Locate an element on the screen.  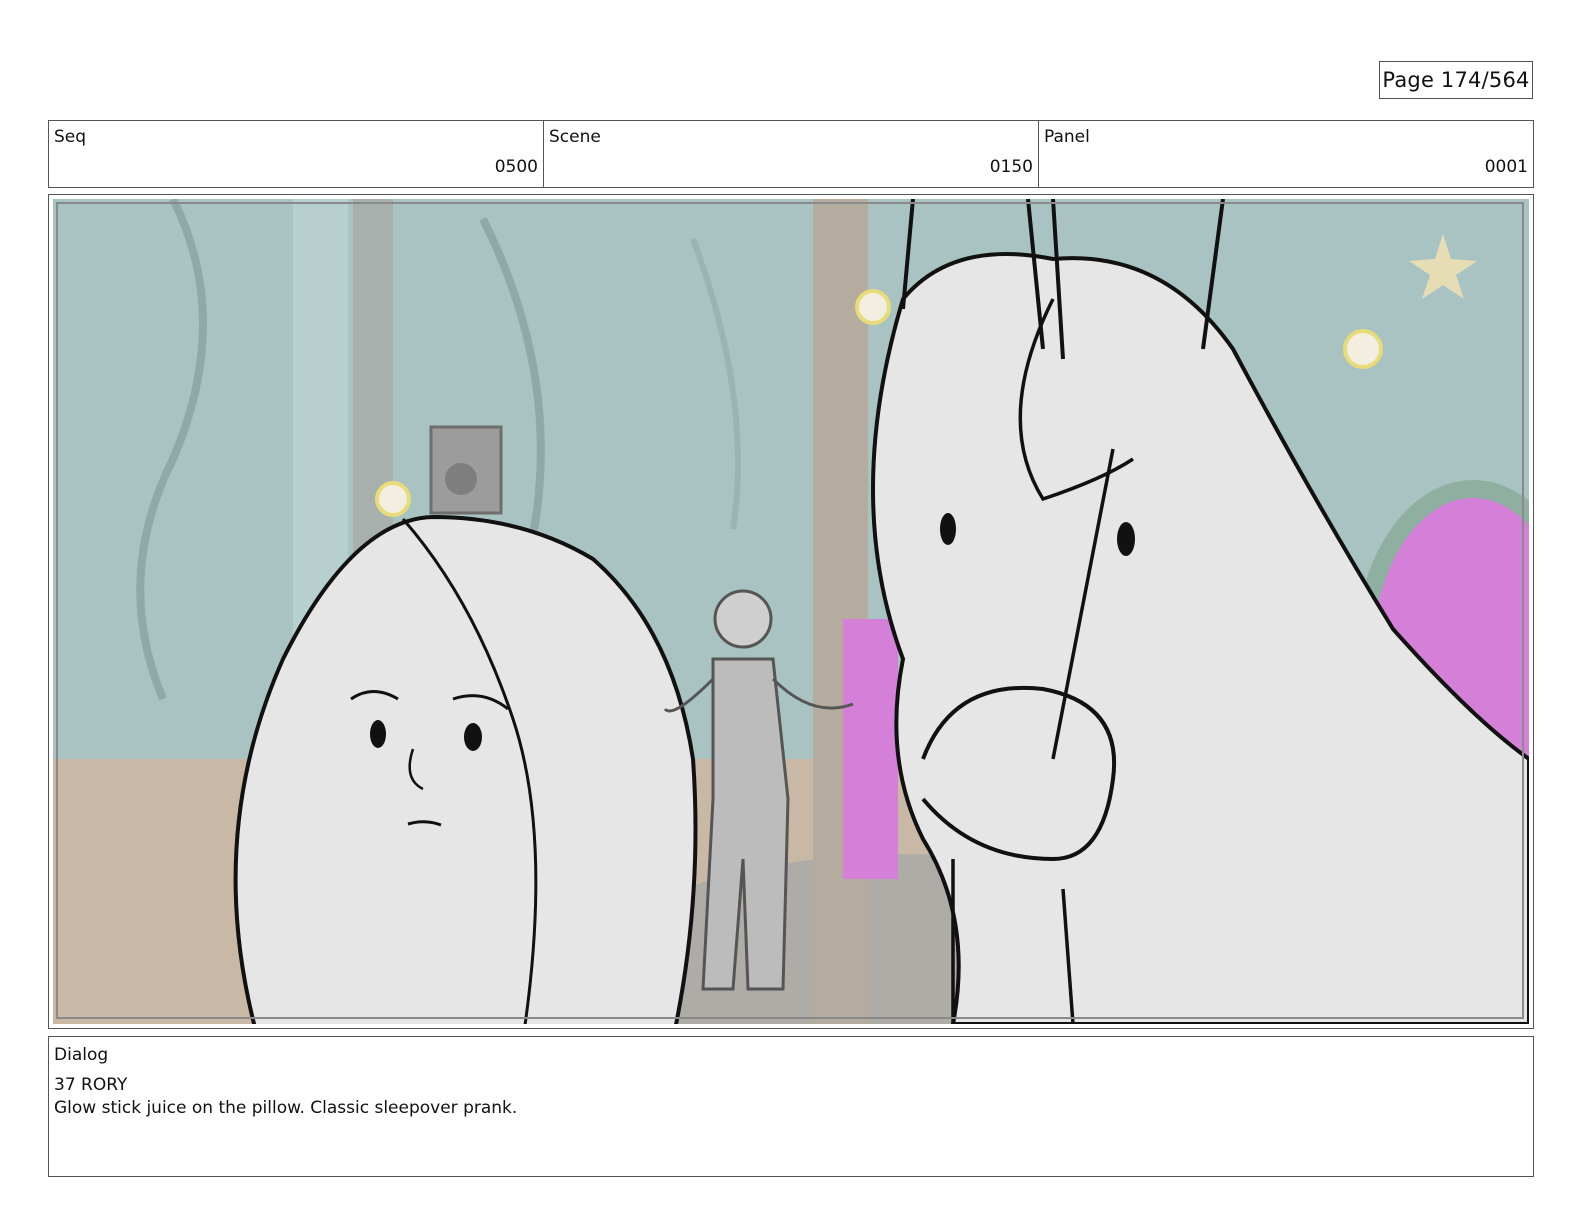
girl-eye-right is located at coordinates (473, 737).